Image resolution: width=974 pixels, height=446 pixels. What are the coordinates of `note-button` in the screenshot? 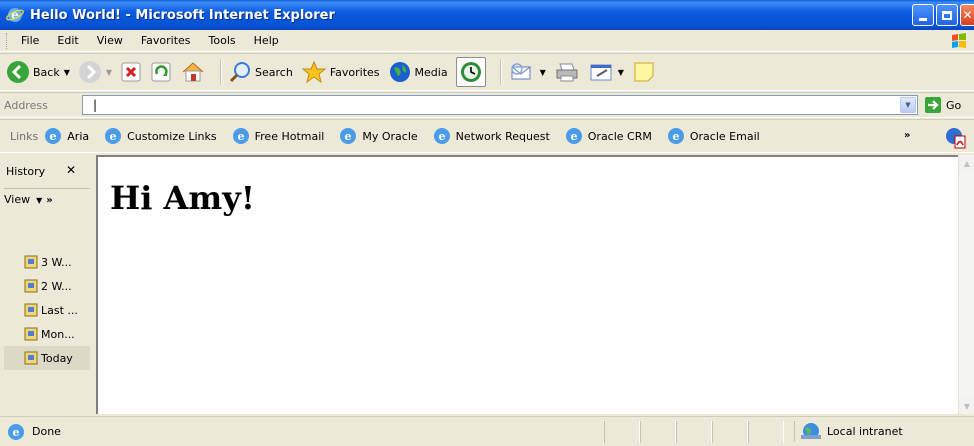 It's located at (644, 72).